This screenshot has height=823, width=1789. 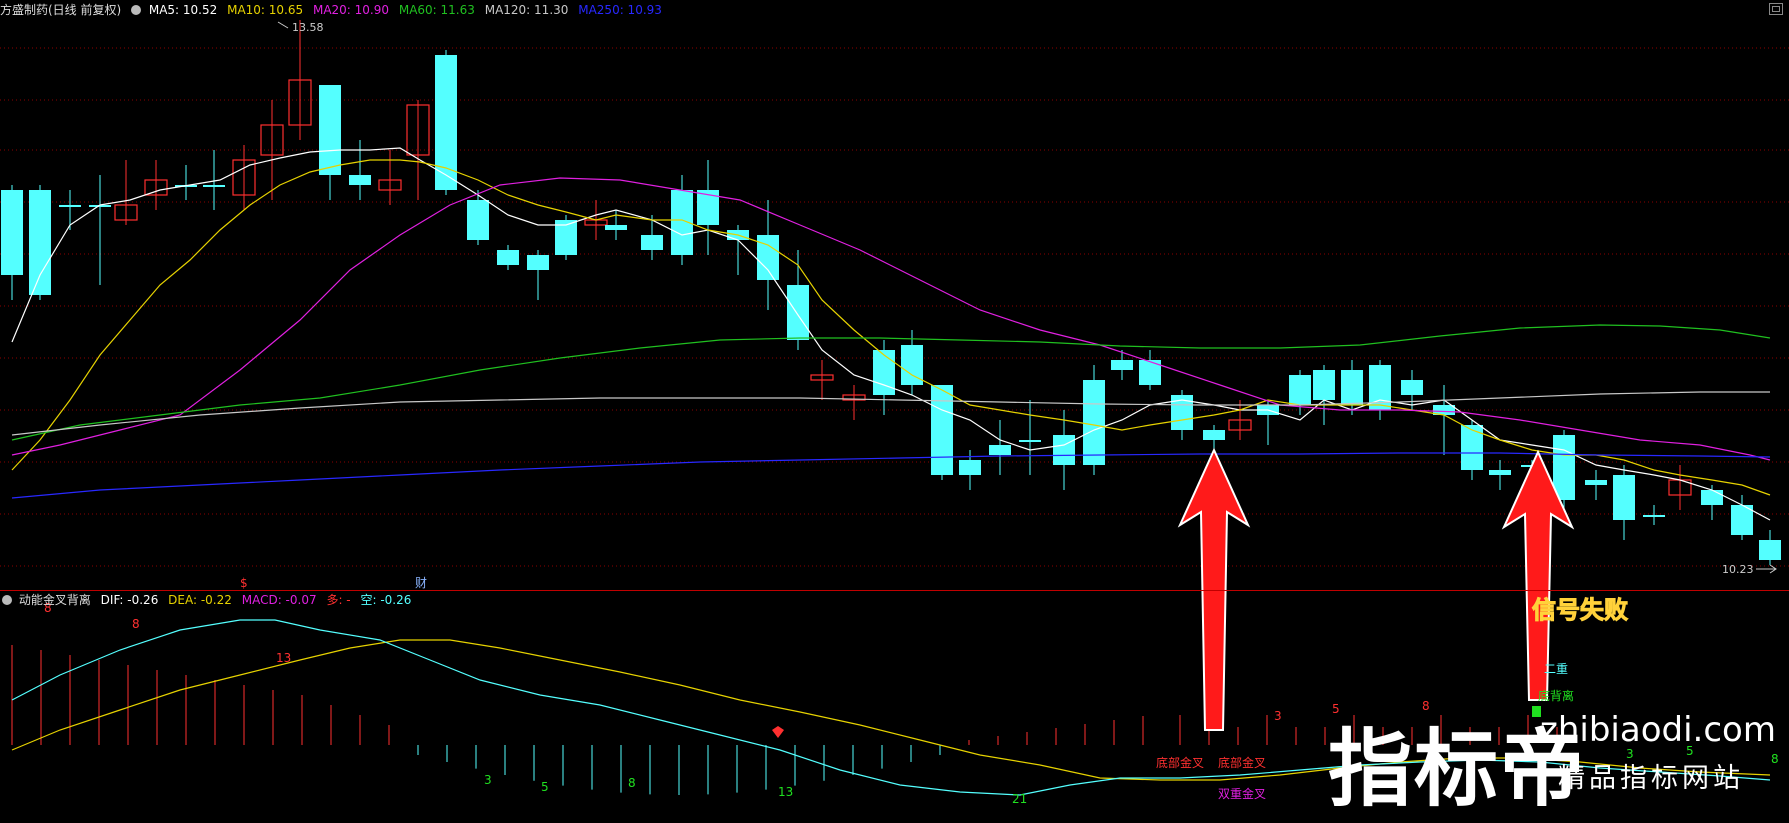 I want to click on low-price-label: 10.23, so click(x=1738, y=569).